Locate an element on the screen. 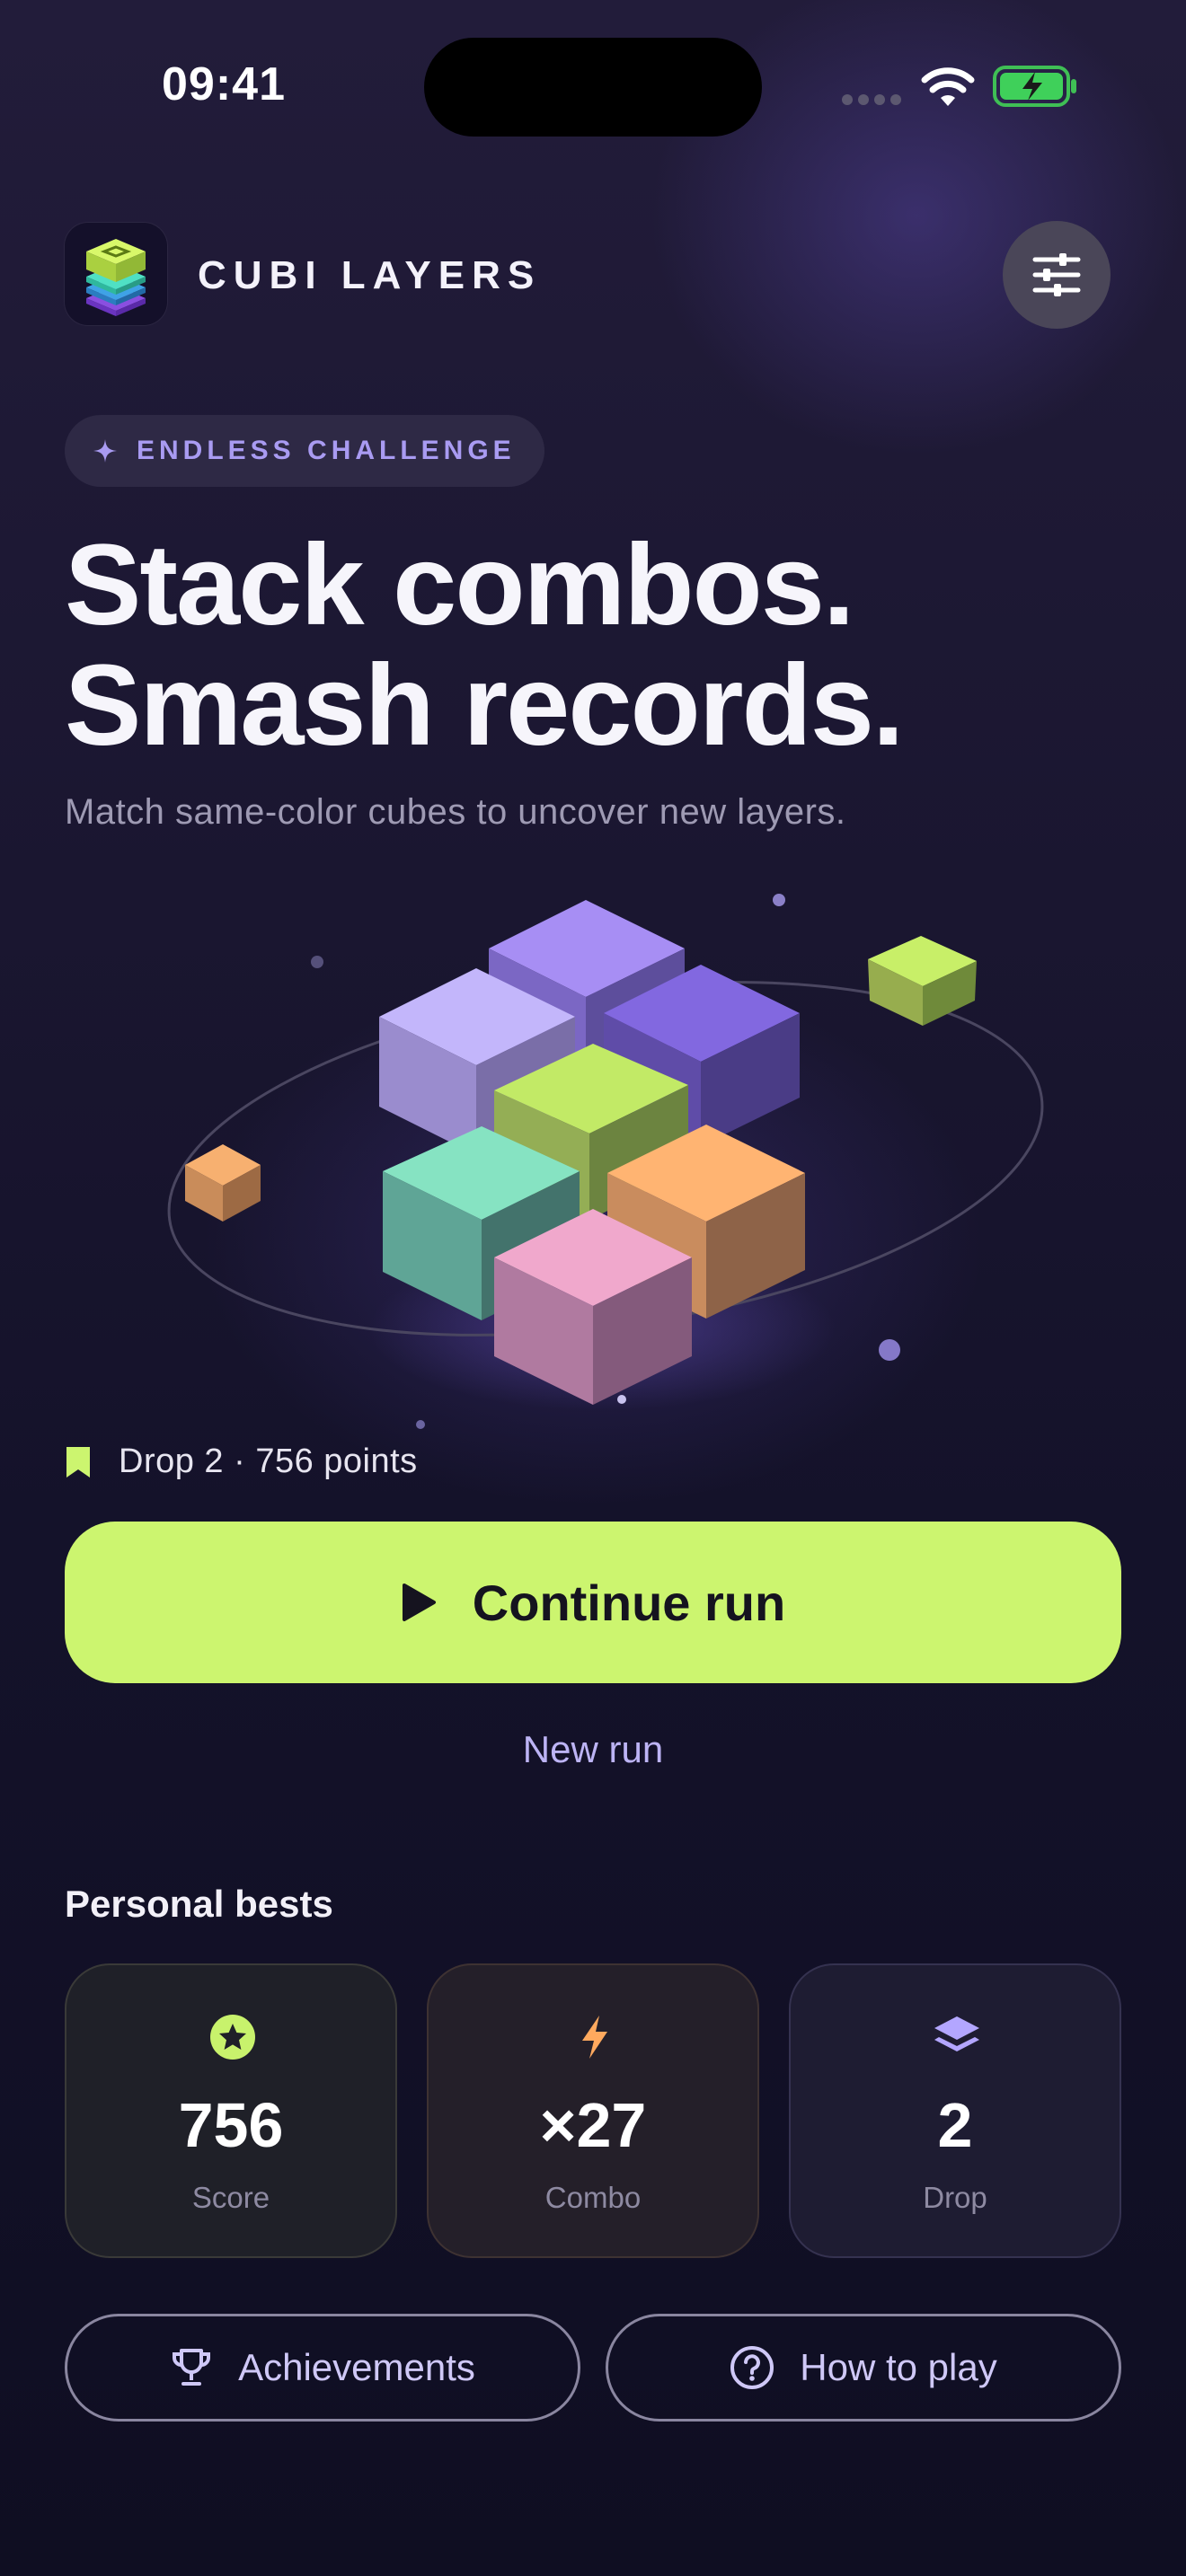  best-drop-card: 2 Drop is located at coordinates (955, 2110).